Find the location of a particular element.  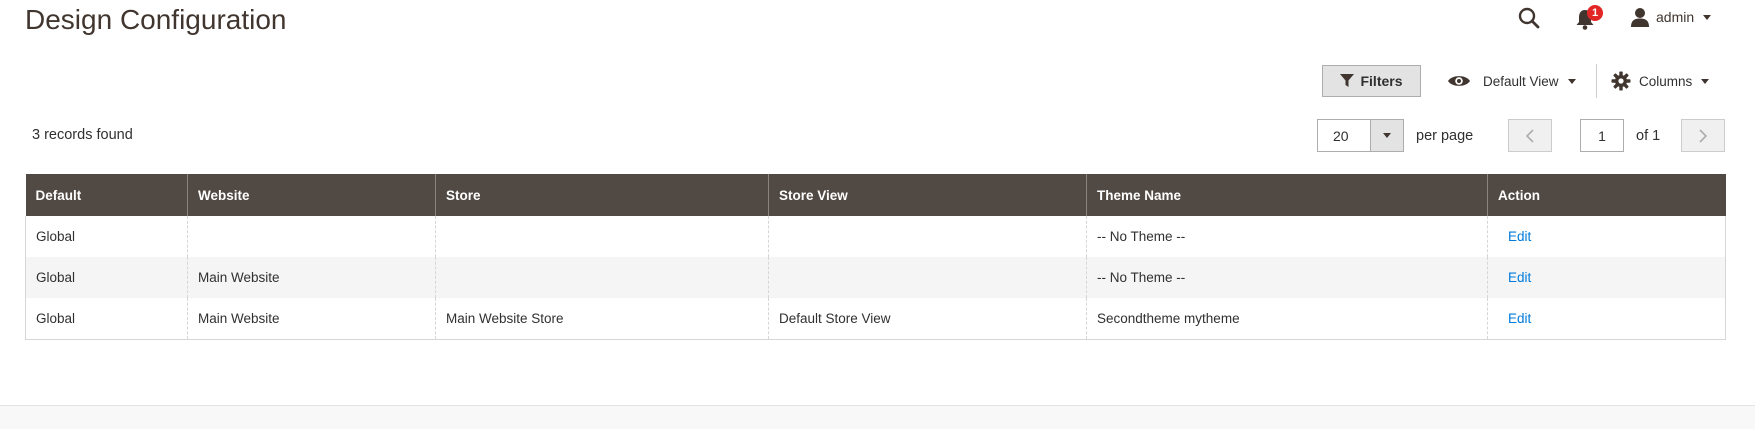

view-switcher: Default View is located at coordinates (1511, 81).